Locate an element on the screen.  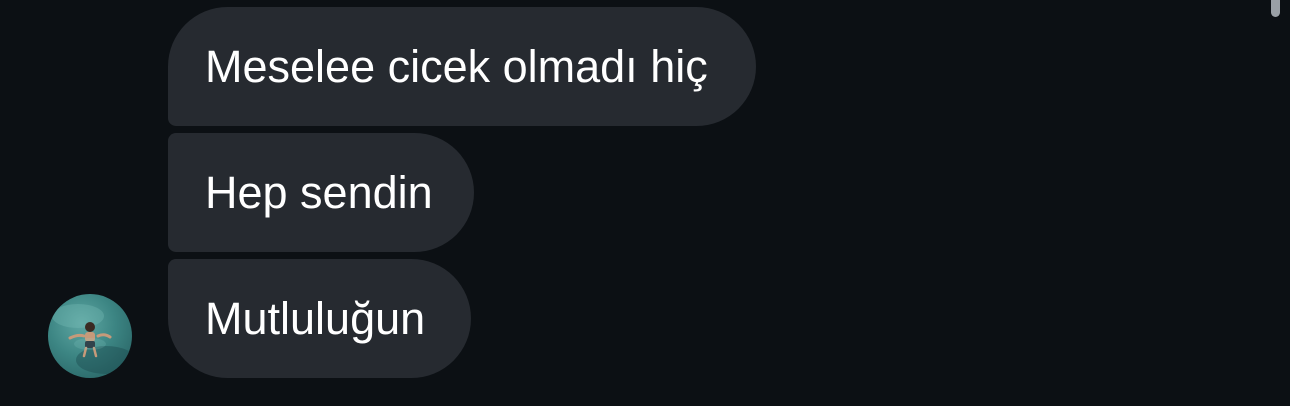
message-text: Hep sendin is located at coordinates (319, 192).